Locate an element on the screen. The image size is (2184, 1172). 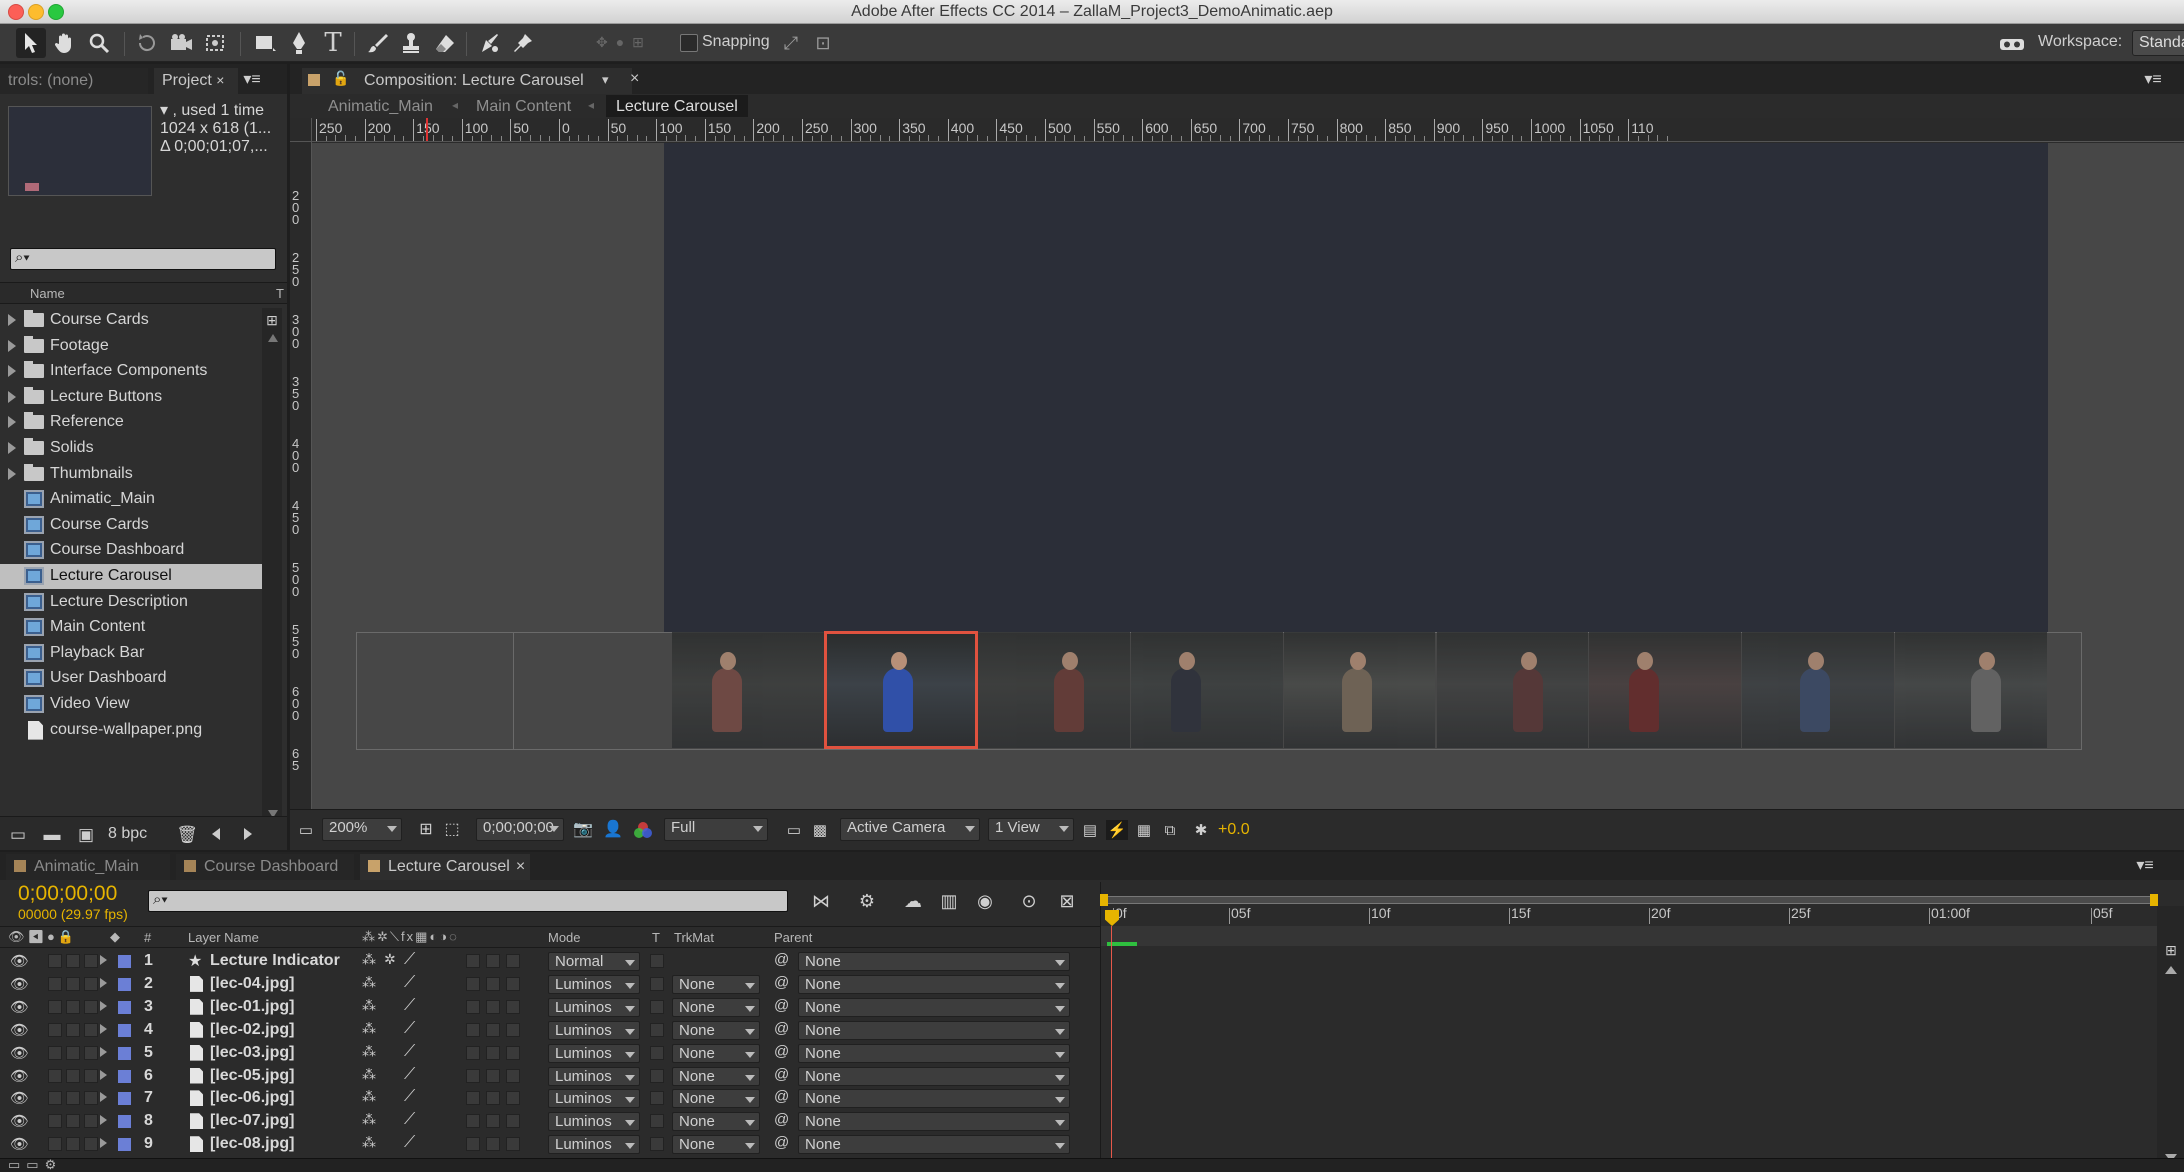
brainstorm-icon: ⊠ is located at coordinates (1067, 901).